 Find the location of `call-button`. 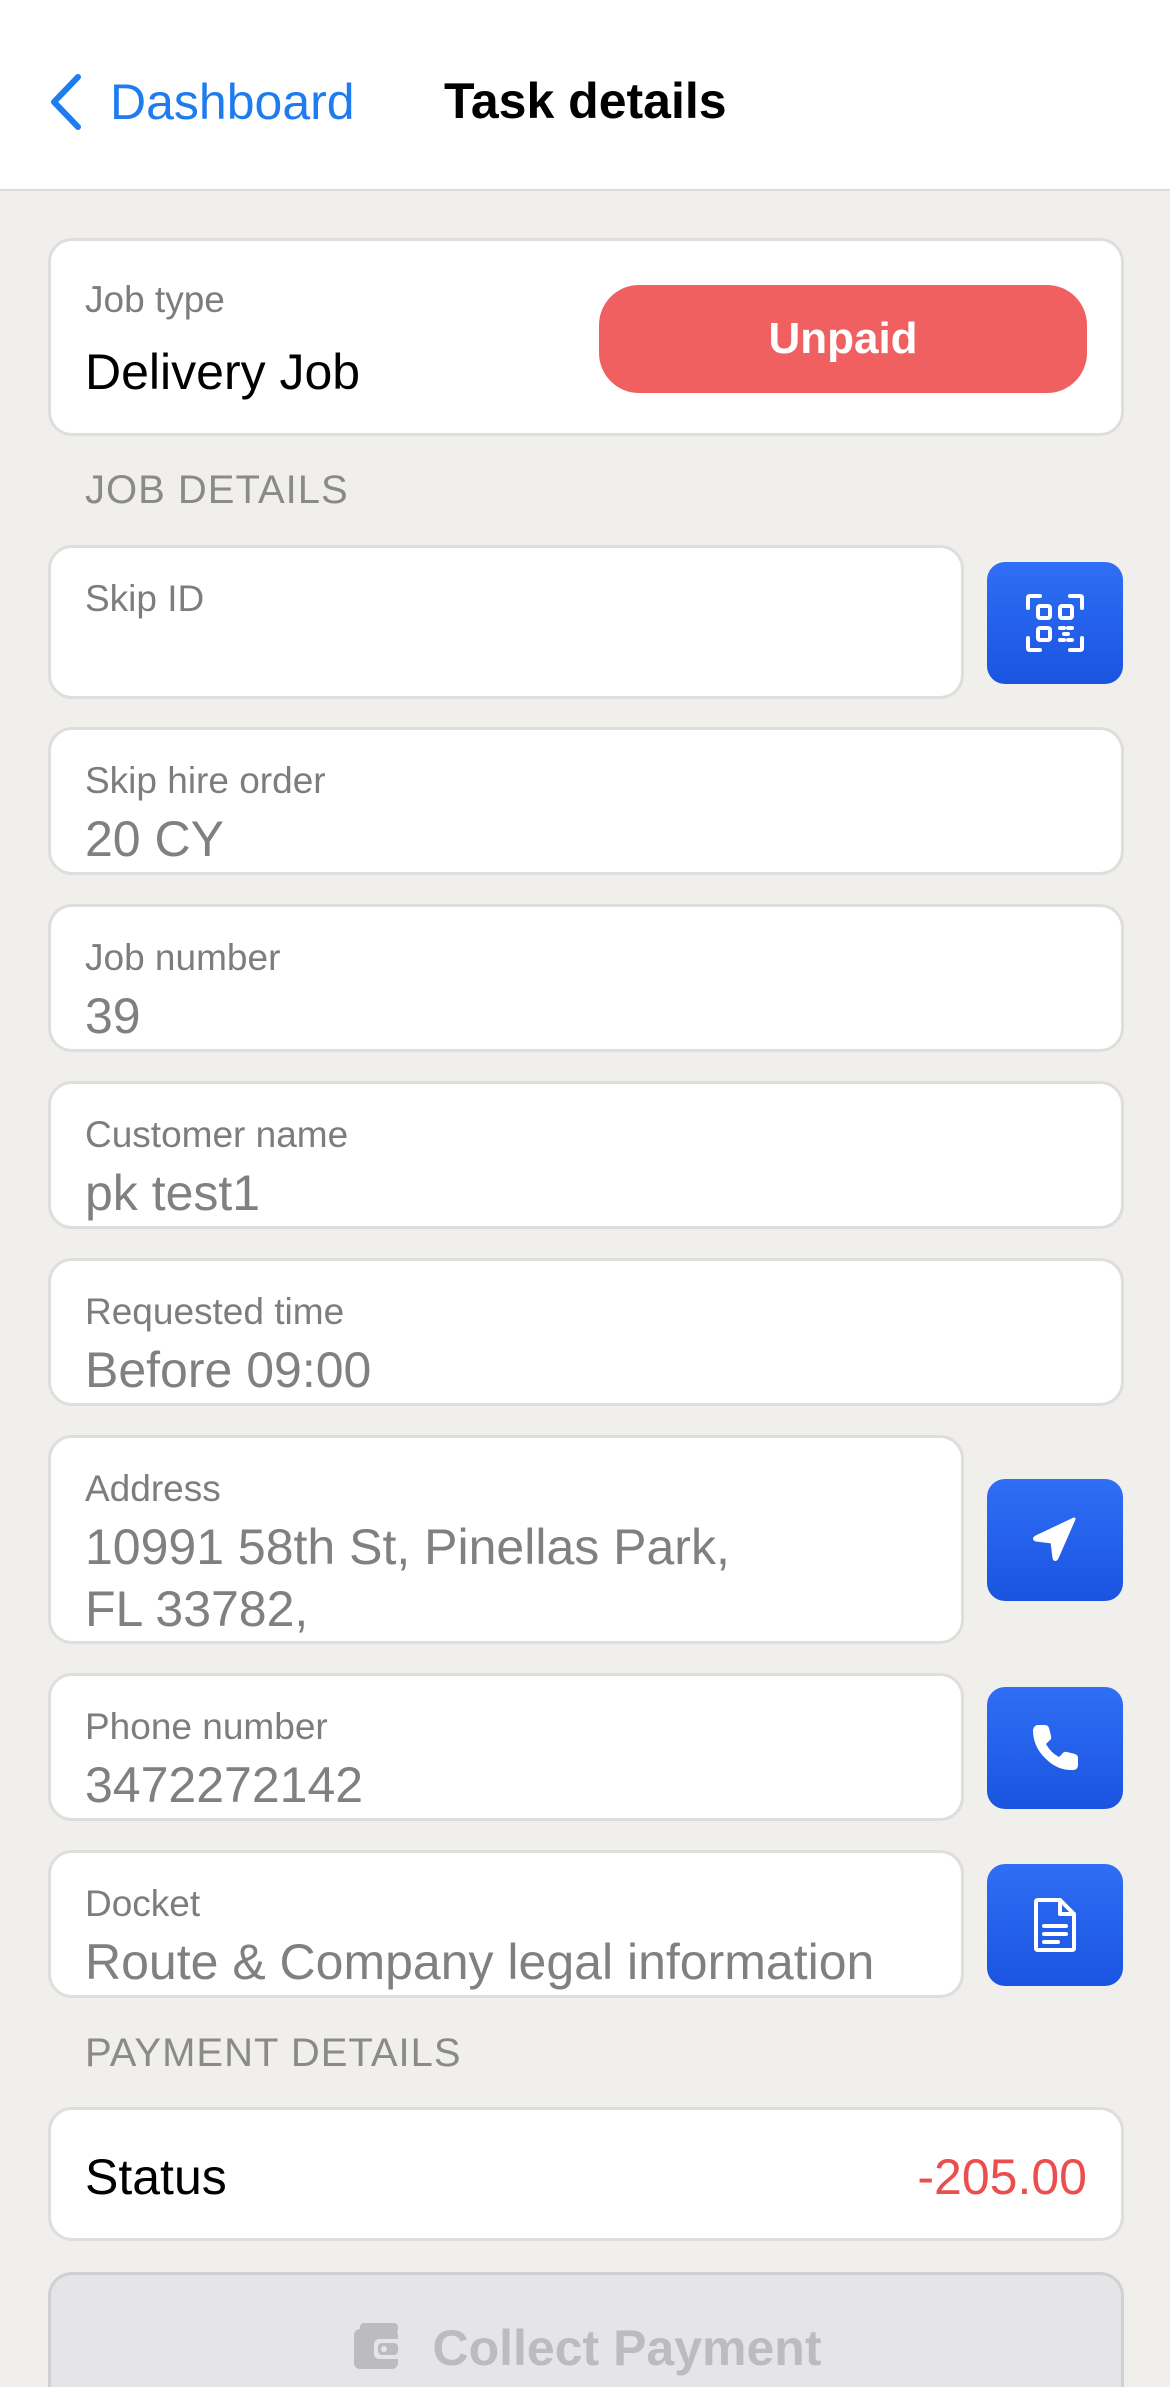

call-button is located at coordinates (1055, 1748).